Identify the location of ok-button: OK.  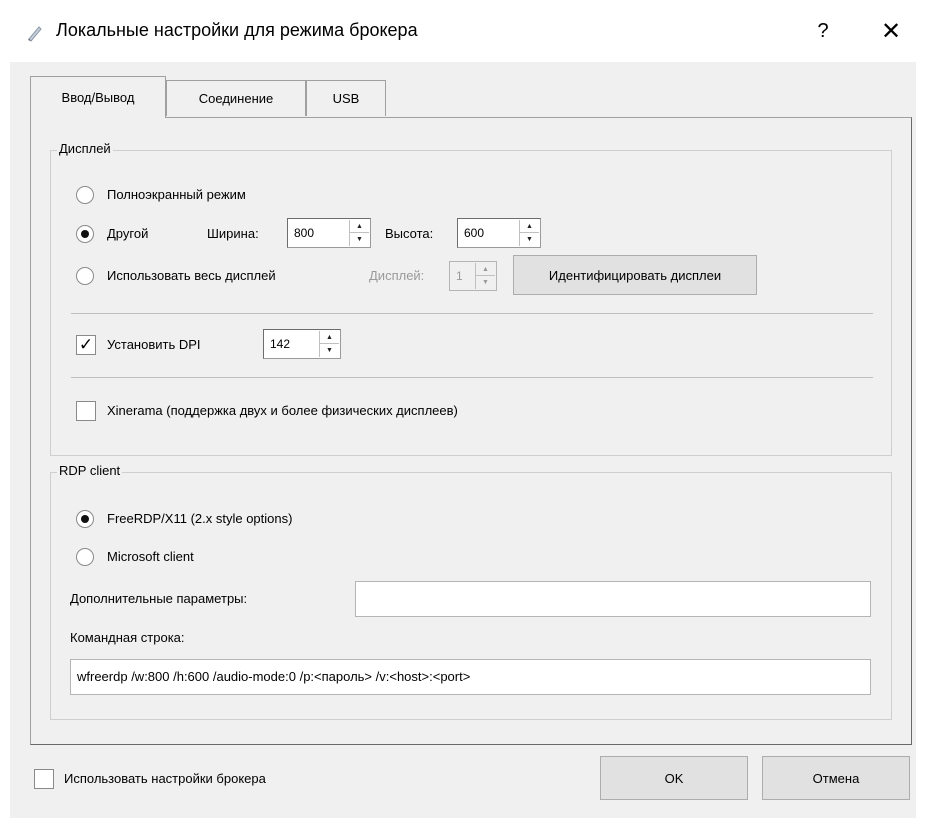
(674, 778).